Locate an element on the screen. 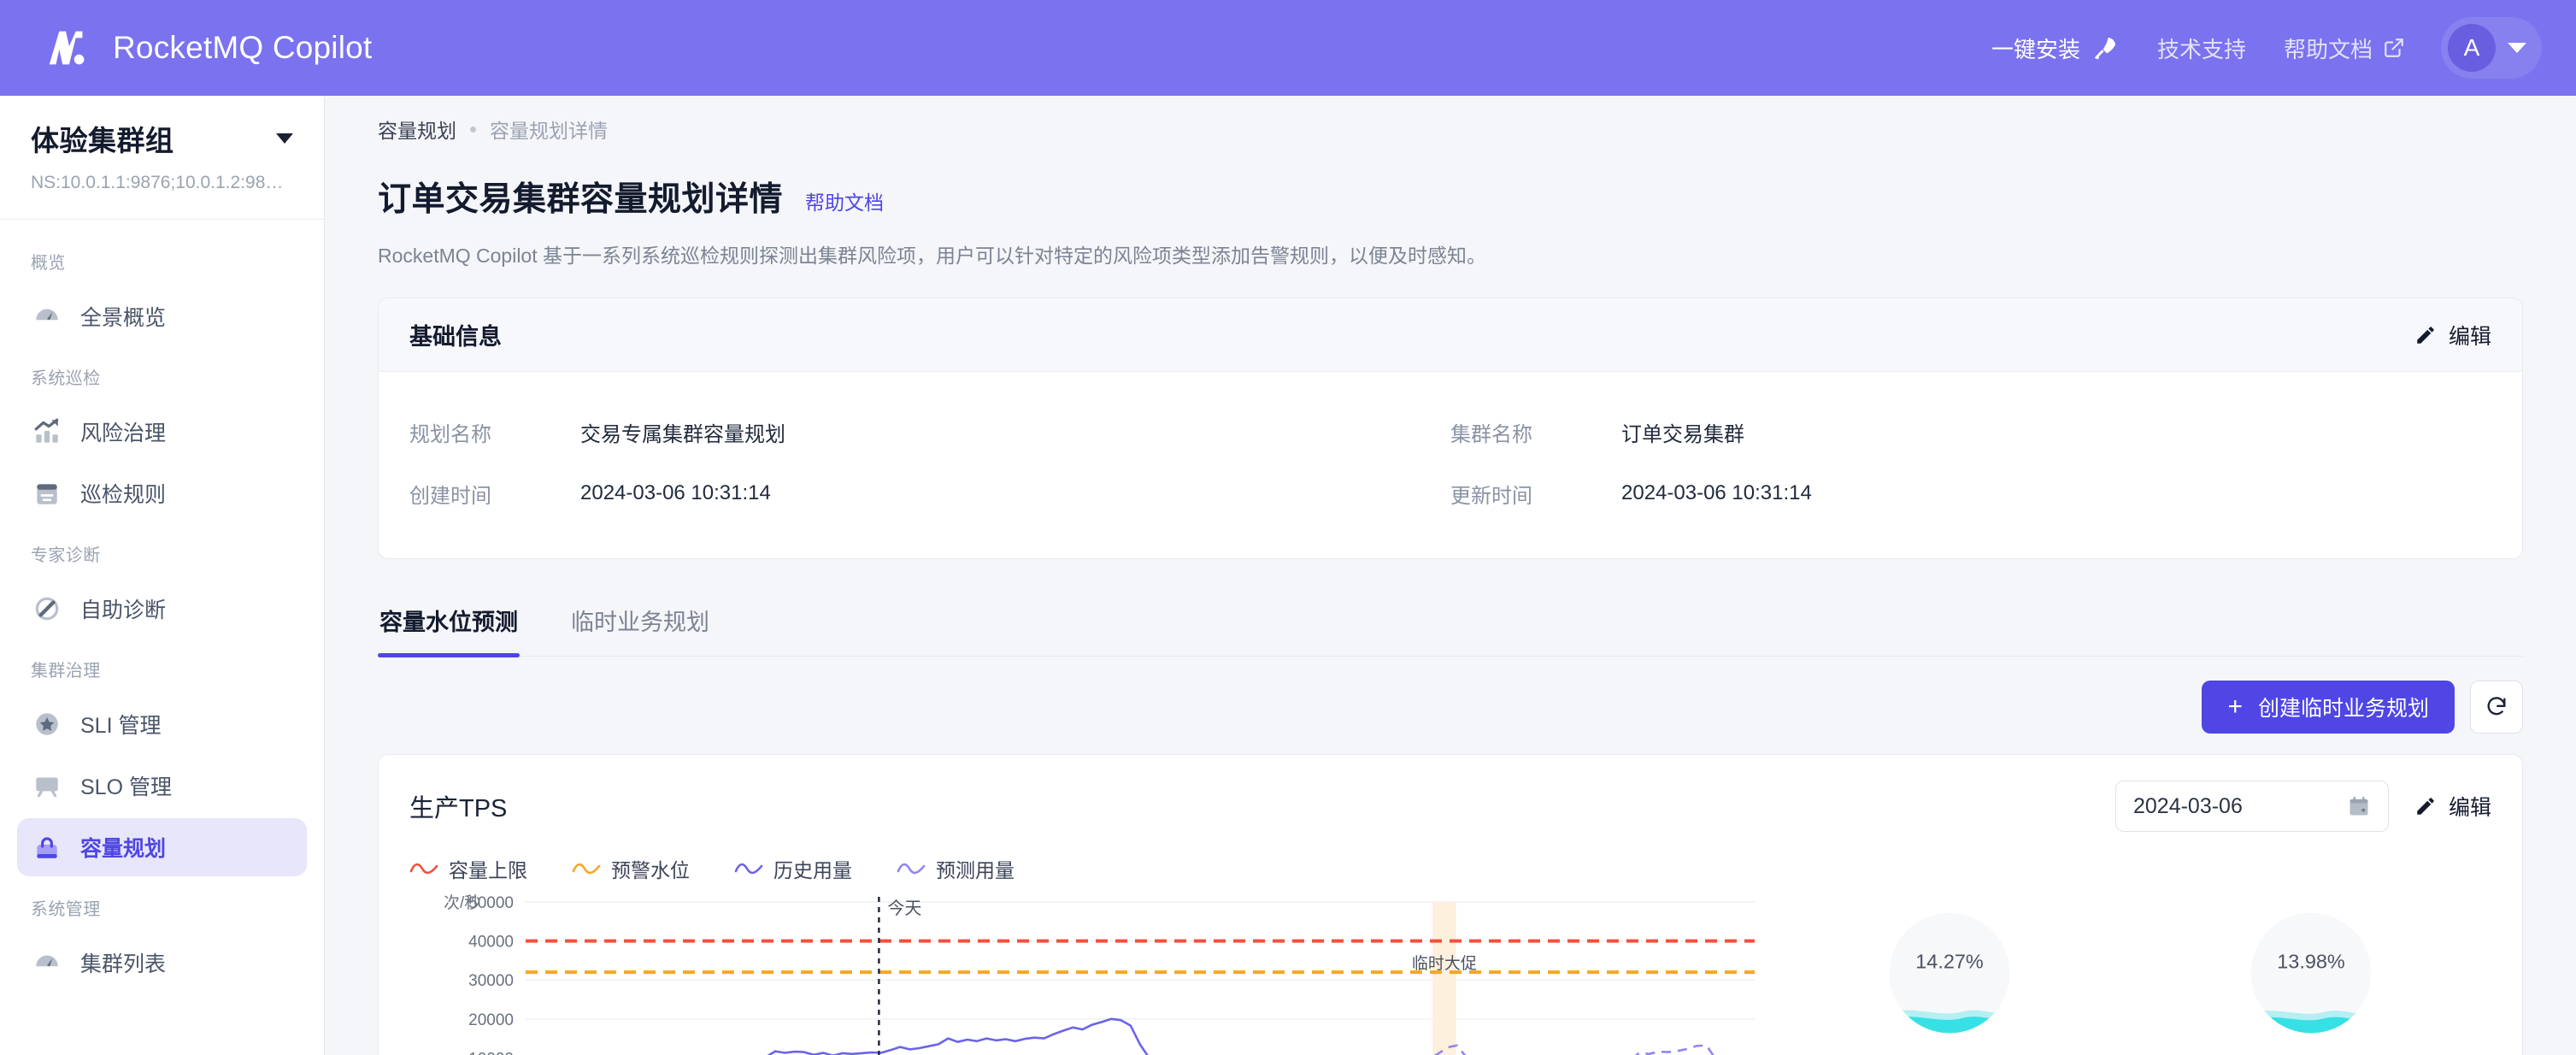 The width and height of the screenshot is (2576, 1055). refresh-button is located at coordinates (2496, 707).